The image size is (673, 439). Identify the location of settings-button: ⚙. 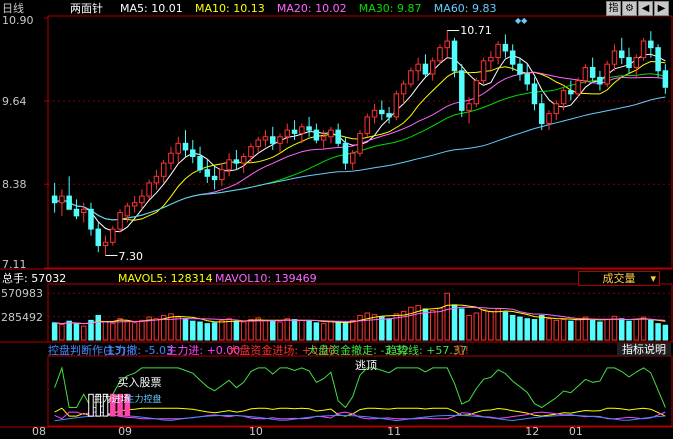
(629, 8).